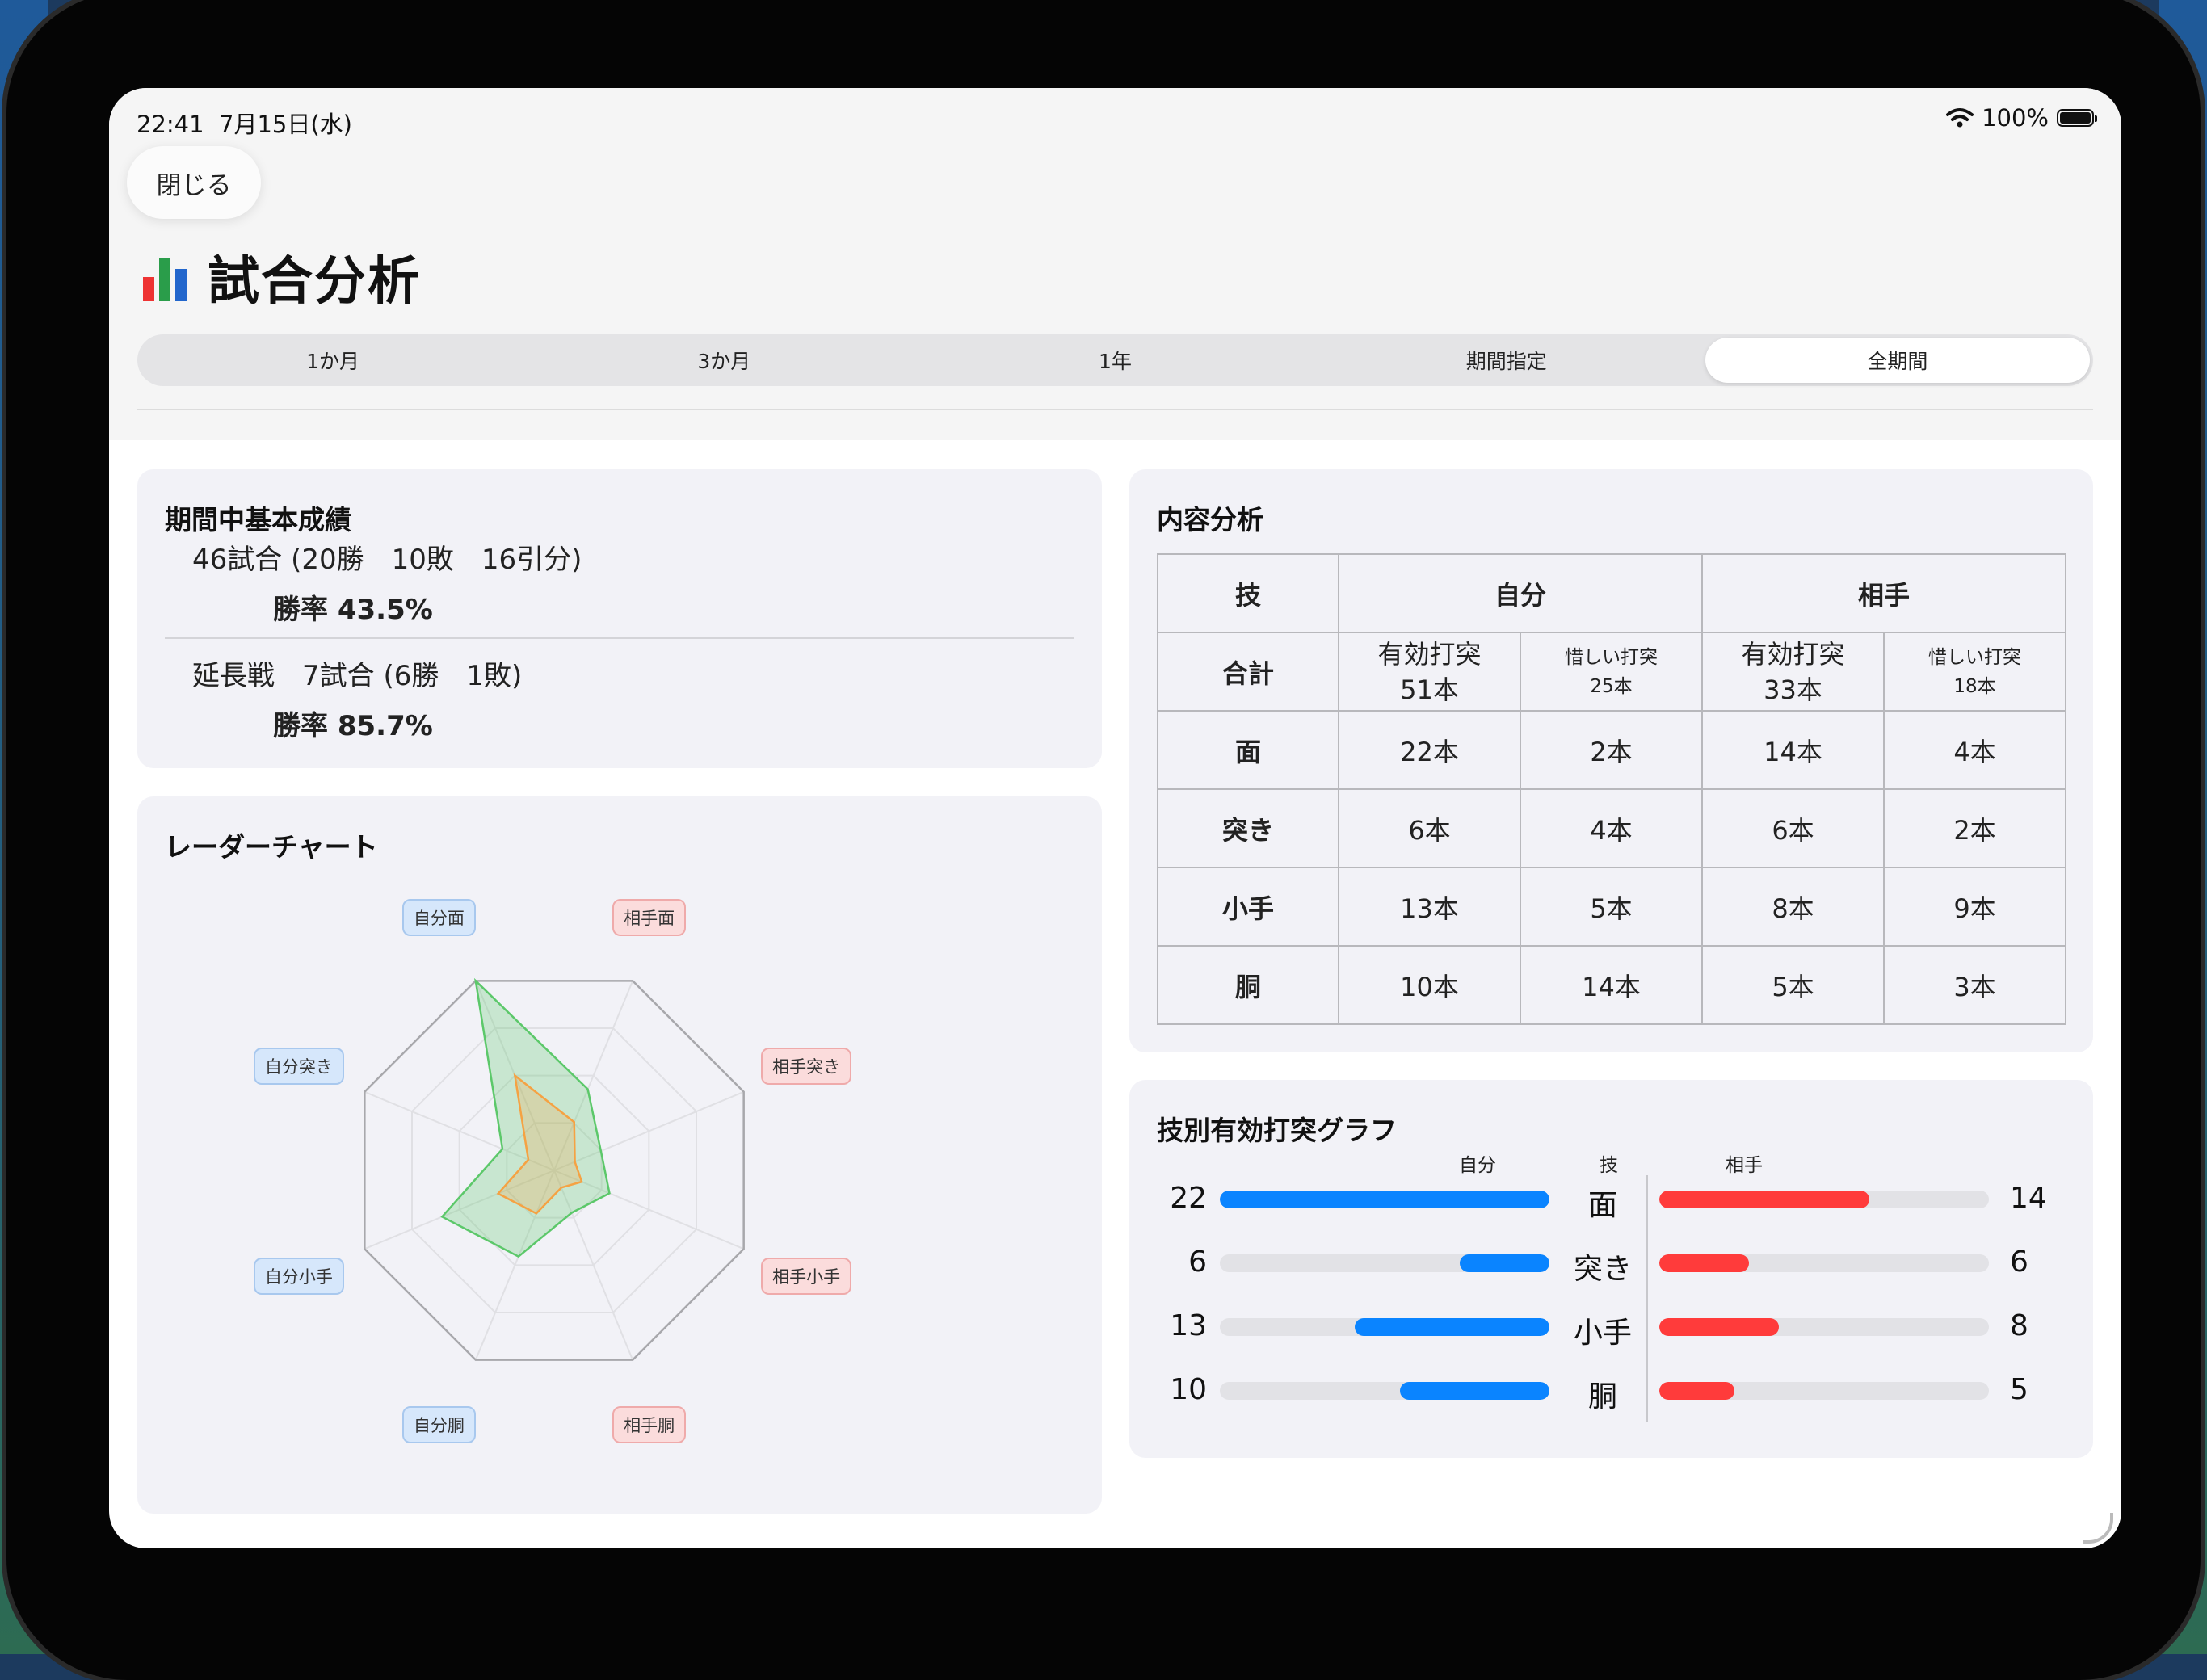 The width and height of the screenshot is (2207, 1680). I want to click on opp-near-total: 惜しい打突 18本, so click(1974, 672).